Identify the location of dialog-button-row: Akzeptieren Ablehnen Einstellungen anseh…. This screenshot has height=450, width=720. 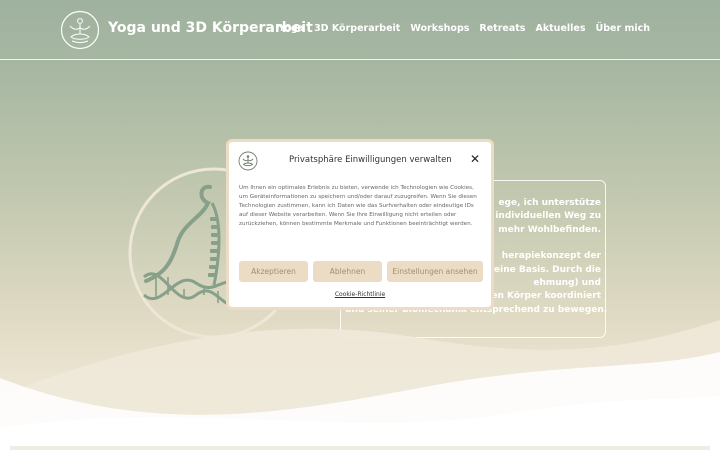
(361, 271).